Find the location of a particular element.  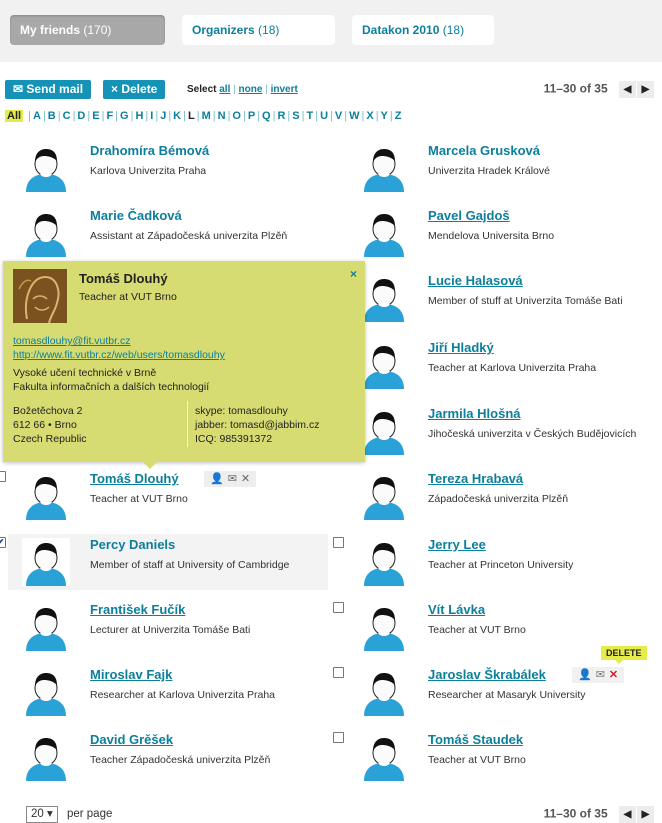

contact-name: Pavel Gajdoš is located at coordinates (469, 215).